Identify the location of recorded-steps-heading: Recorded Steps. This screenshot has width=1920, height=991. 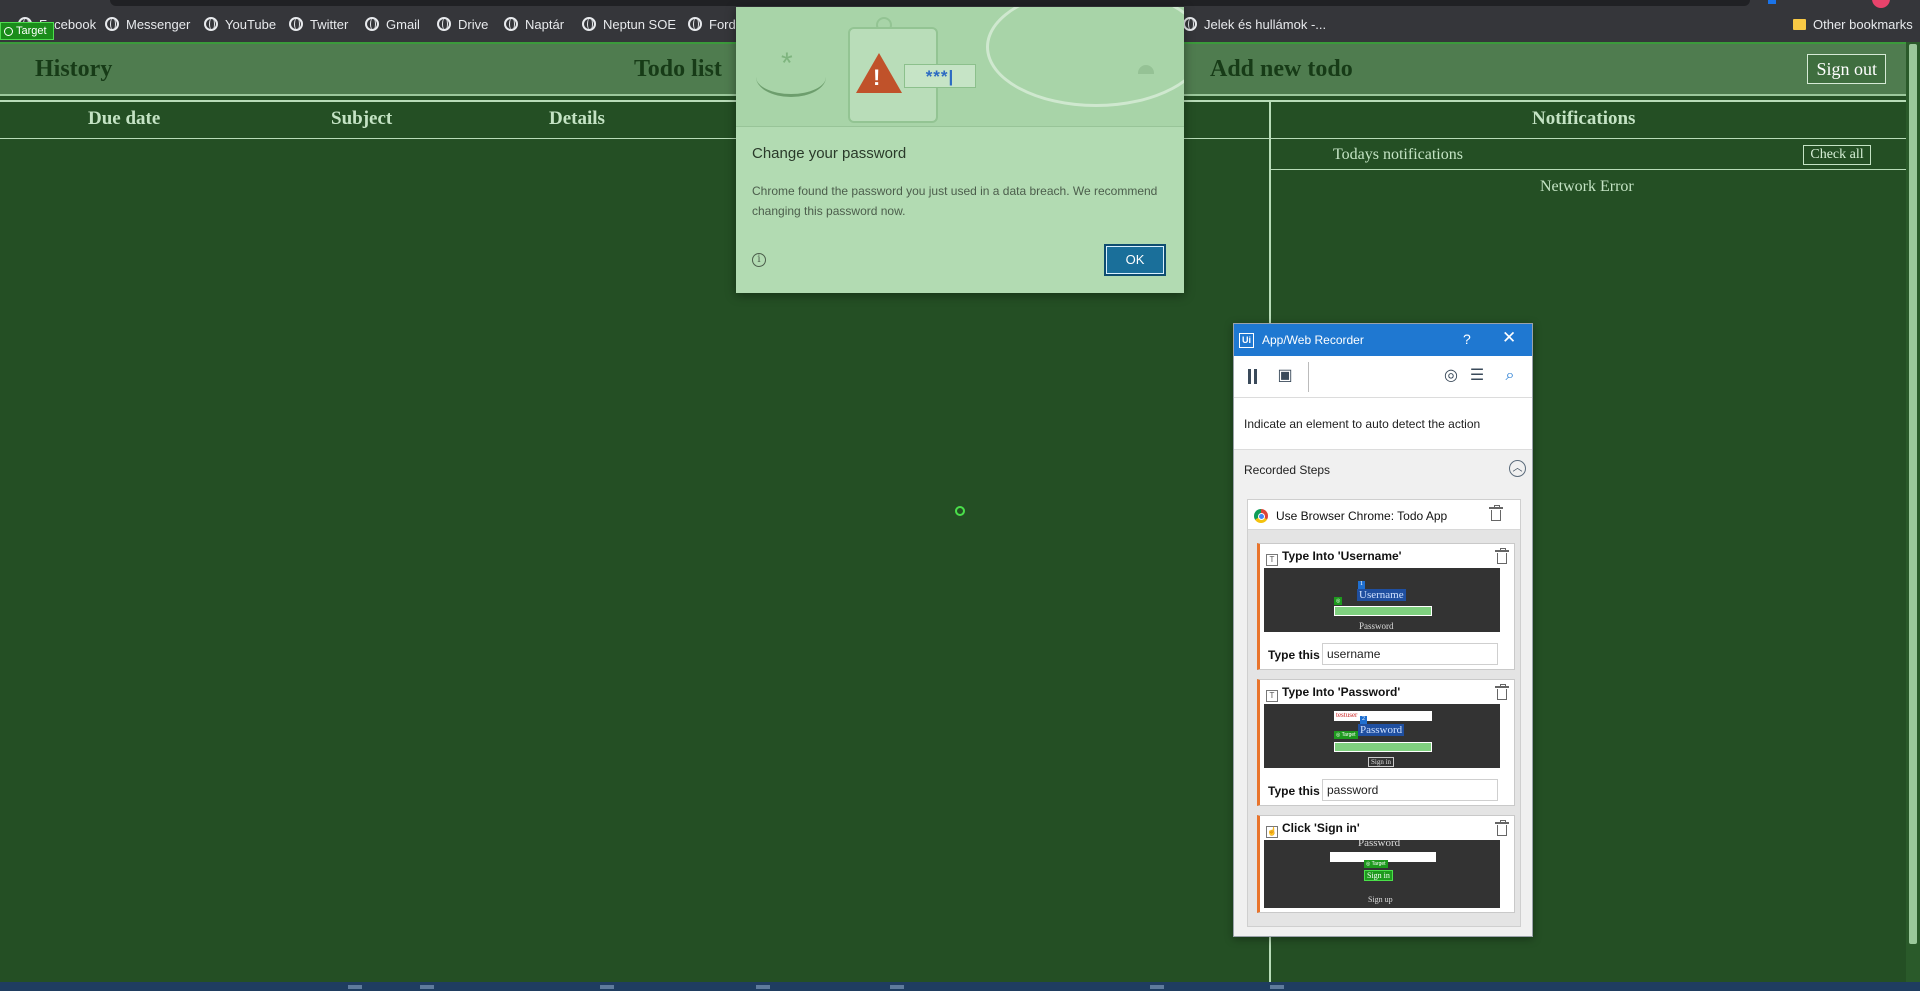
(1287, 470).